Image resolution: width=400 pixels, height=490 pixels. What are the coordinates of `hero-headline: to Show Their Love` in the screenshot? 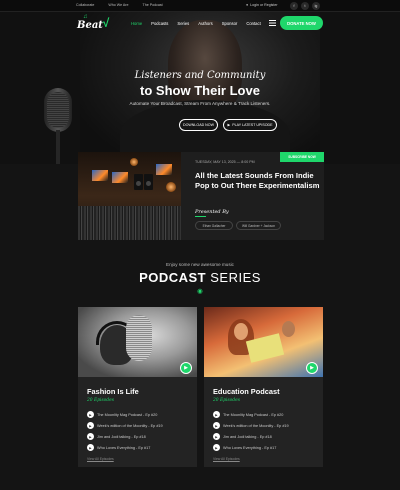 It's located at (200, 90).